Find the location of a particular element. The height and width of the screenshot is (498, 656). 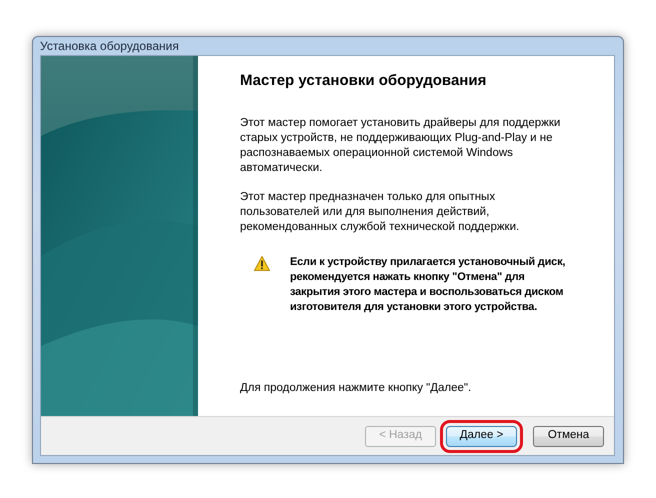

wizard-heading: Мастер установки оборудования is located at coordinates (364, 81).